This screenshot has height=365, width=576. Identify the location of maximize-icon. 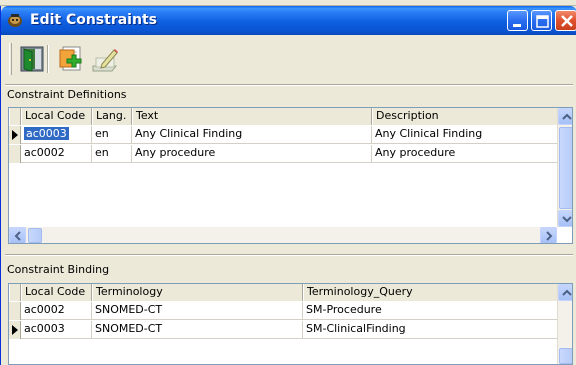
(542, 21).